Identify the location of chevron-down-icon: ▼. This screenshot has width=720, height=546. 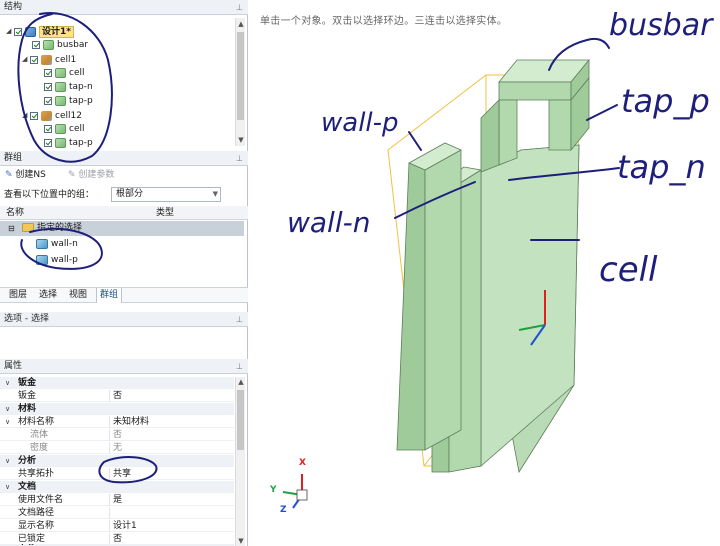
(215, 194).